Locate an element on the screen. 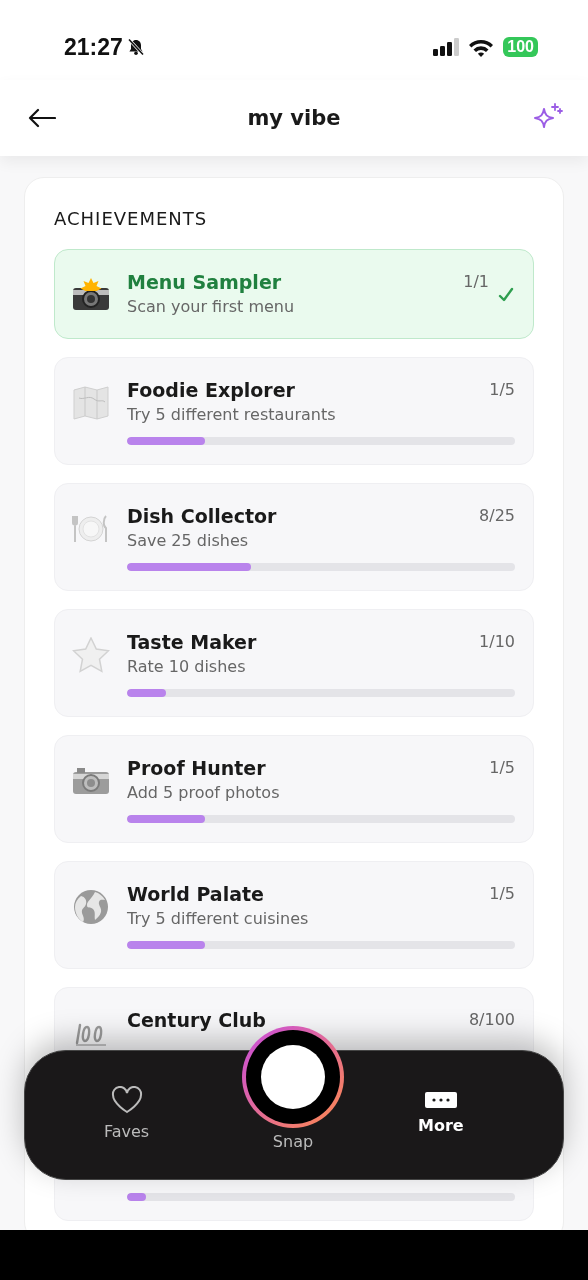 Image resolution: width=588 pixels, height=1280 pixels. wifi-icon is located at coordinates (481, 47).